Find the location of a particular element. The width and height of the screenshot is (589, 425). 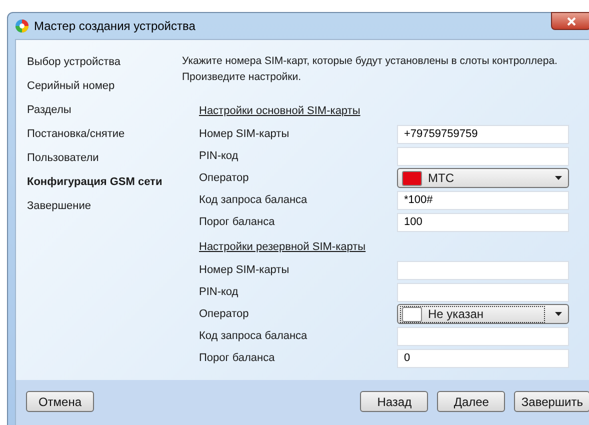

instruction-text: Произведите настройки. is located at coordinates (242, 77).